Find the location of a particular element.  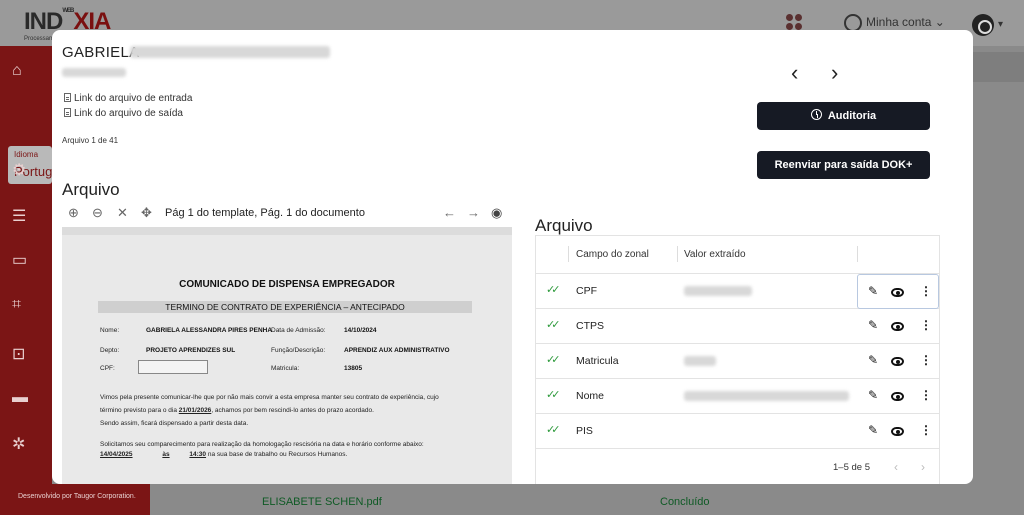

app-logo-subtitle: Processam is located at coordinates (39, 39).